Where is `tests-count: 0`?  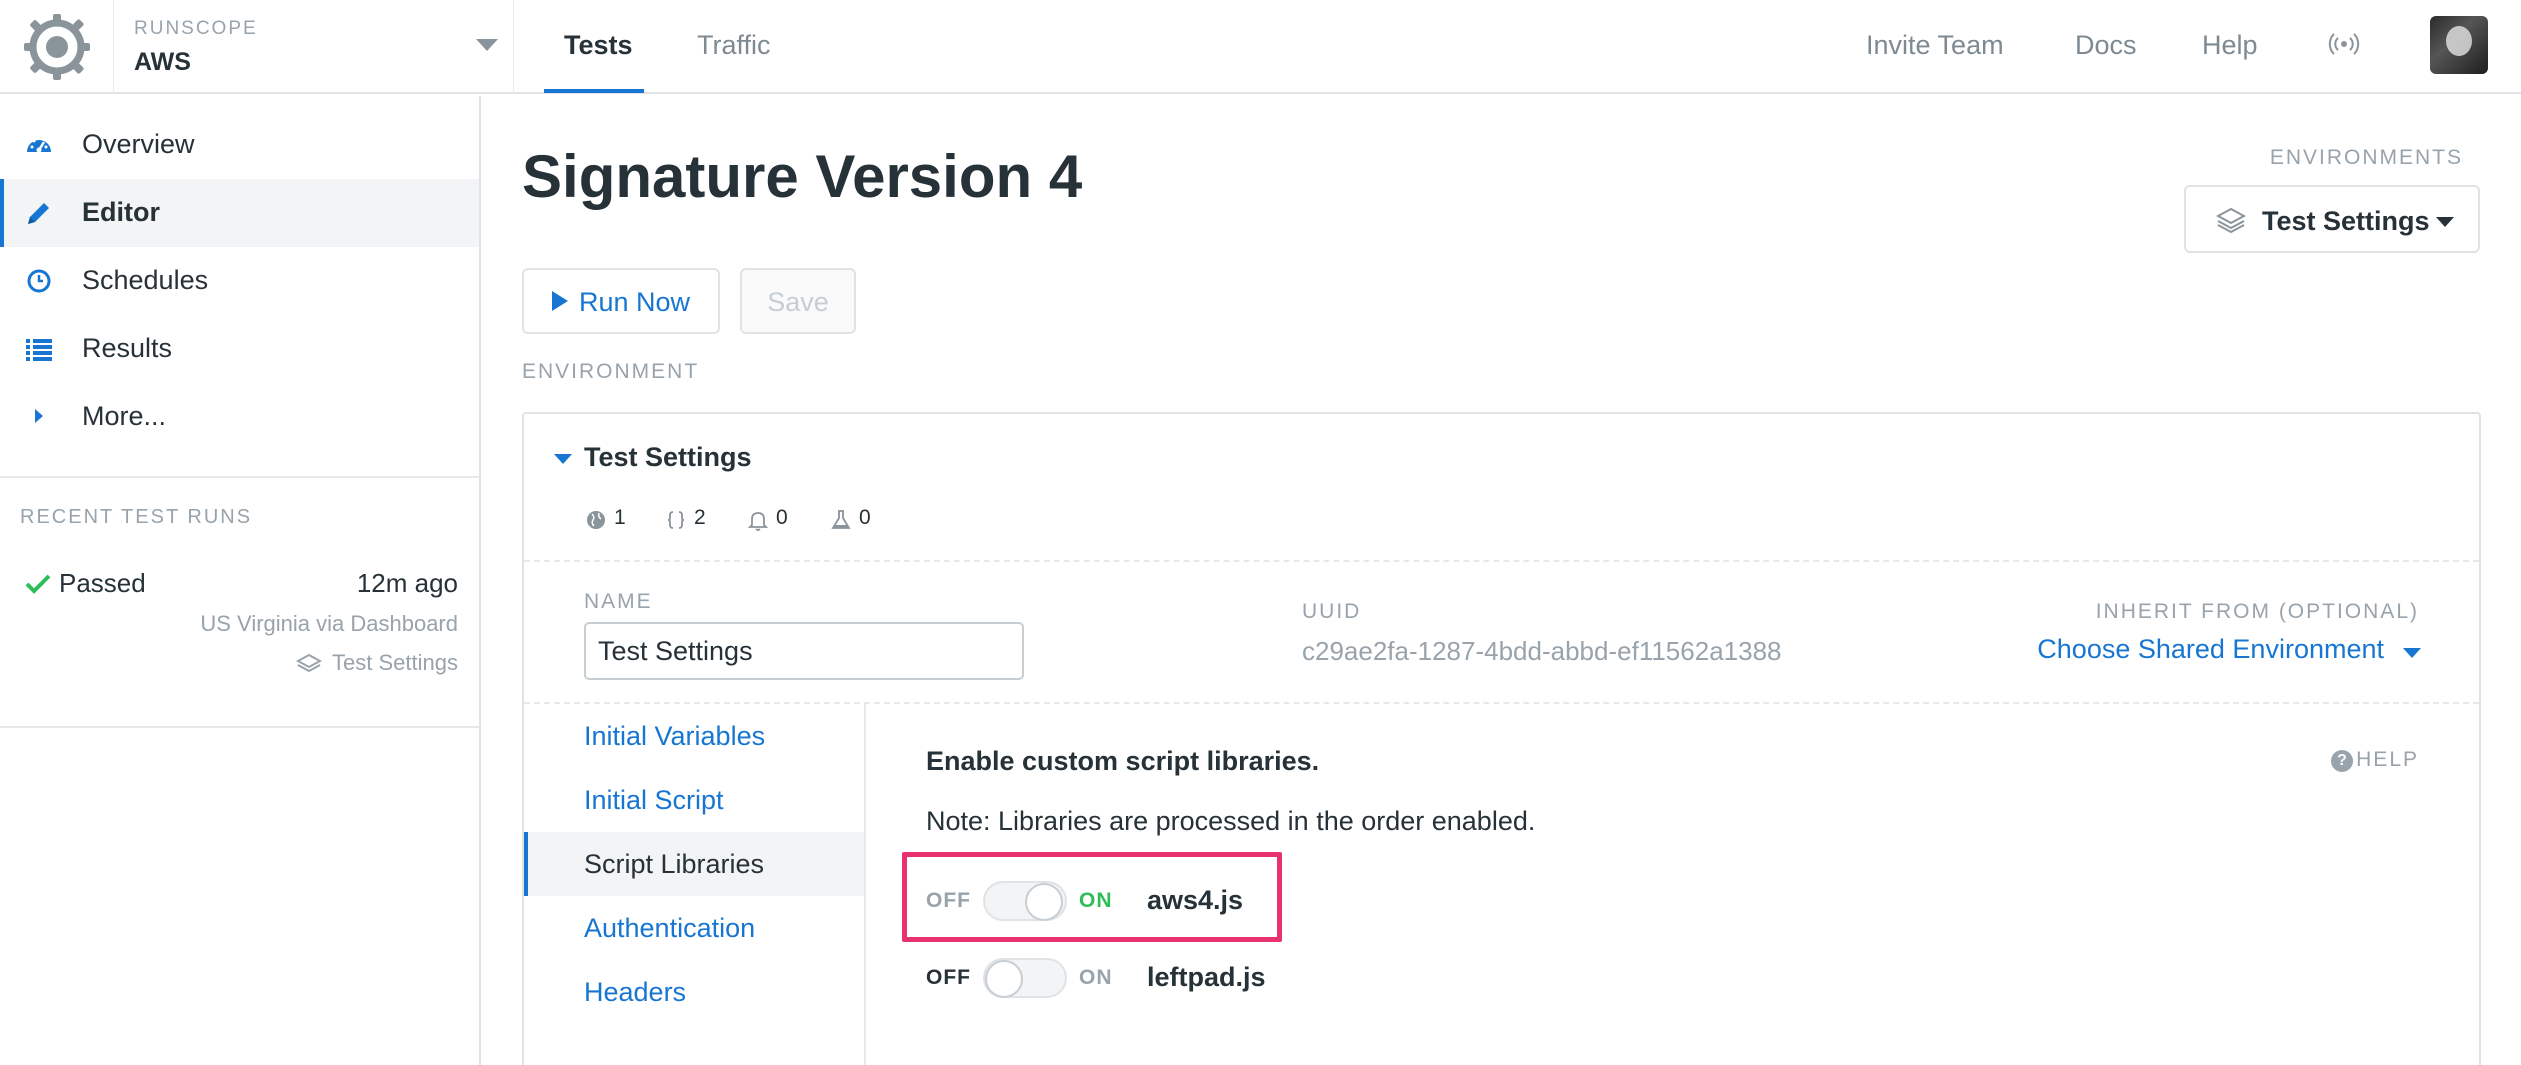
tests-count: 0 is located at coordinates (865, 517).